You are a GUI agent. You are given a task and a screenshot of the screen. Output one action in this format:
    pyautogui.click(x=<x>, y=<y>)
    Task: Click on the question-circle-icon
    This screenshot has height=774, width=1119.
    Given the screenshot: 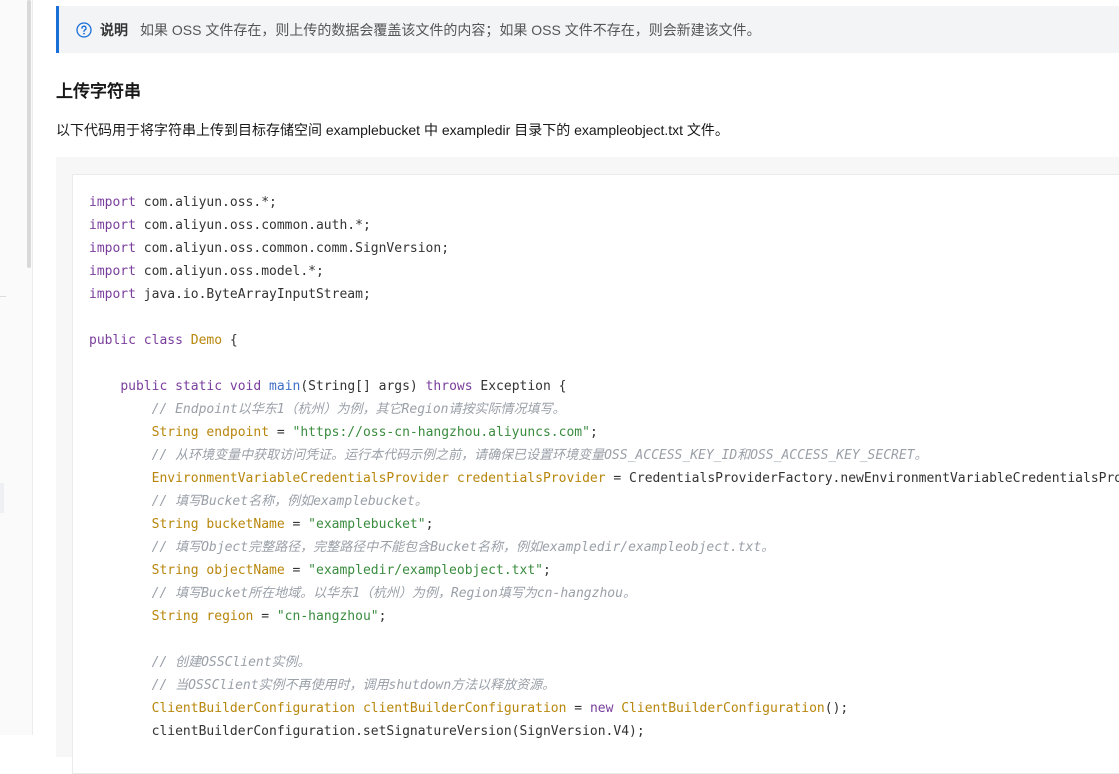 What is the action you would take?
    pyautogui.click(x=84, y=29)
    